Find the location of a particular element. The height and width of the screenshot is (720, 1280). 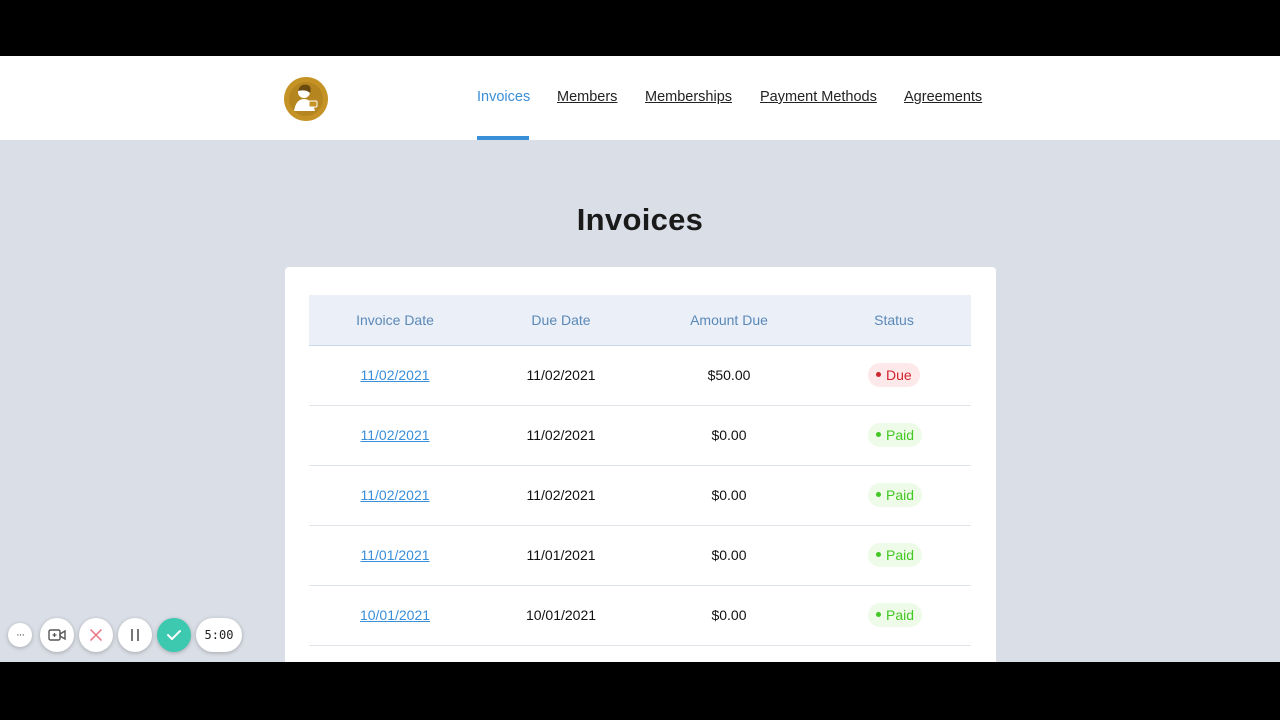

nav-link-payment-methods: Payment Methods is located at coordinates (818, 97).